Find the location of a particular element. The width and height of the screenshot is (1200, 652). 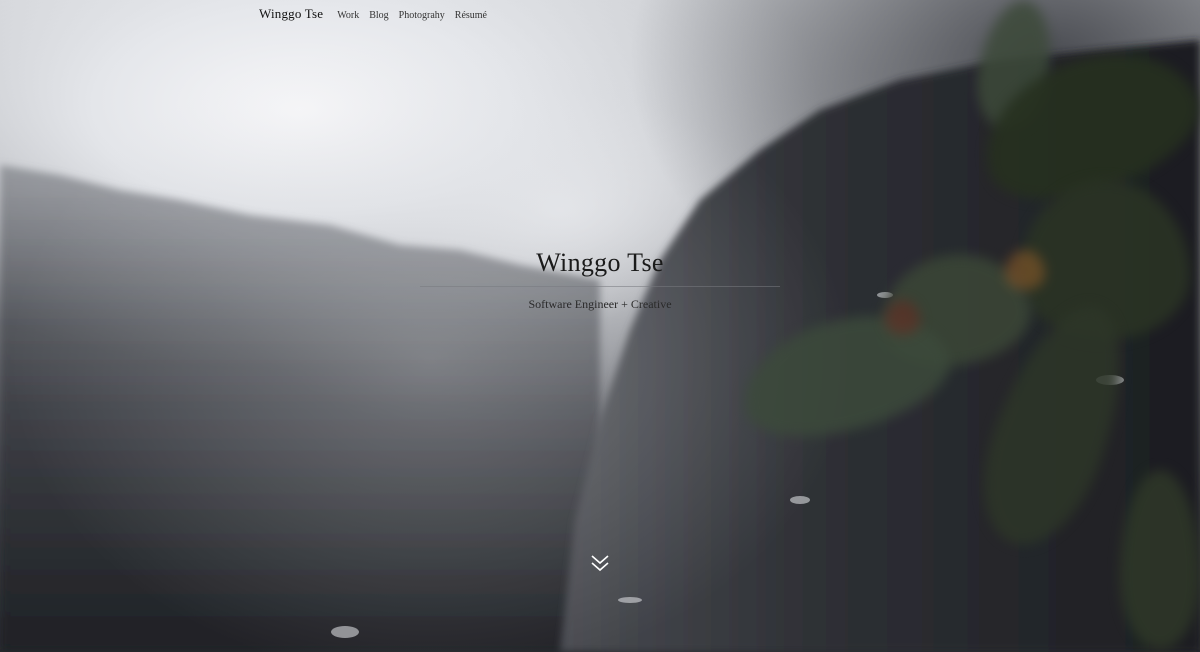

nav-link-work: Work is located at coordinates (348, 15).